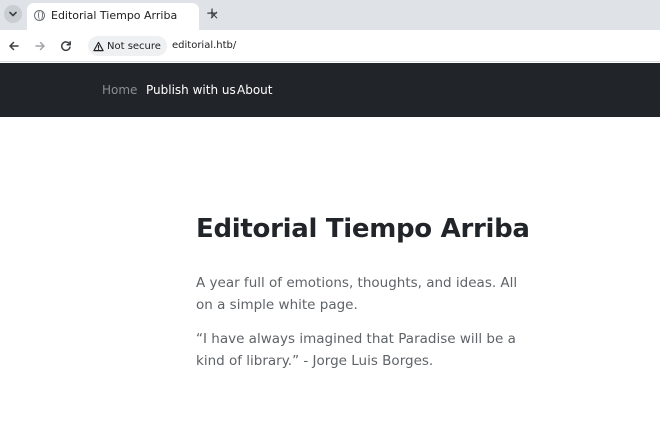 This screenshot has width=660, height=437. I want to click on browser-toolbar: Not secure editorial.htb/, so click(330, 46).